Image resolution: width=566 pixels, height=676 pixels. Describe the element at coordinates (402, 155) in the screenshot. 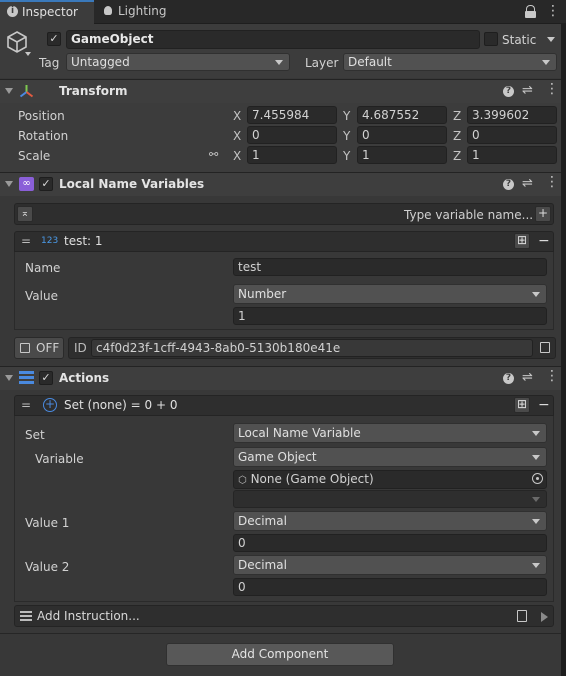

I see `scale-y-field: 1` at that location.